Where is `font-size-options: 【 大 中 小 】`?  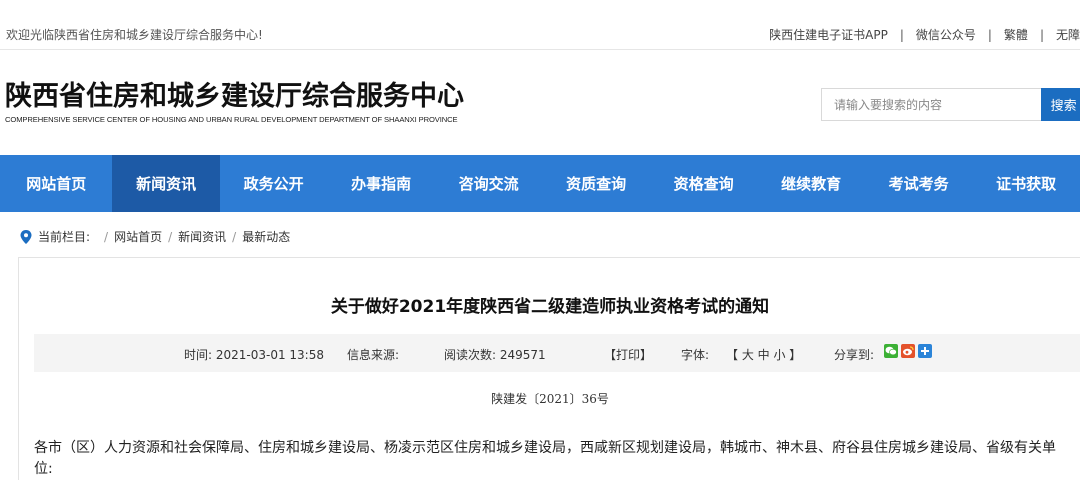
font-size-options: 【 大 中 小 】 is located at coordinates (763, 354).